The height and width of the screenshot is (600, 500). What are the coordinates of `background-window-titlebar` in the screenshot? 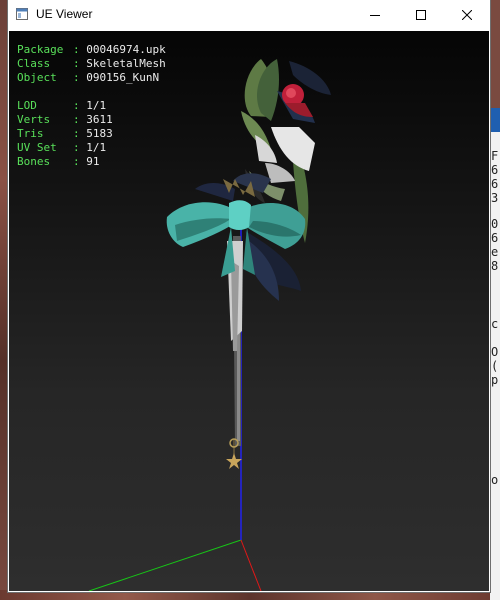 It's located at (495, 120).